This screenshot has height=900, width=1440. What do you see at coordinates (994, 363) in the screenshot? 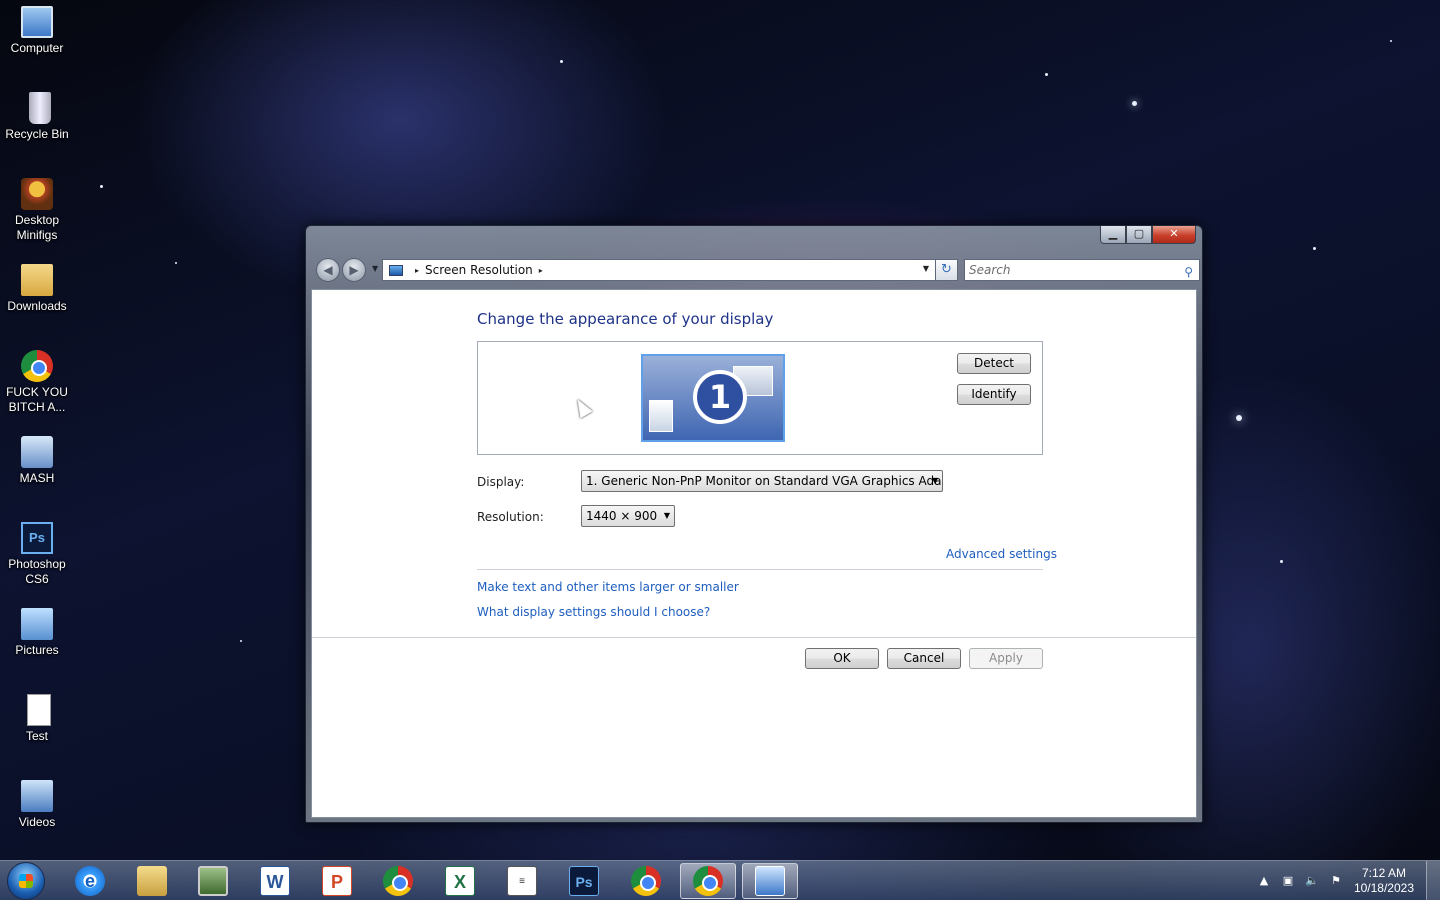
I see `detect-button: Detect` at bounding box center [994, 363].